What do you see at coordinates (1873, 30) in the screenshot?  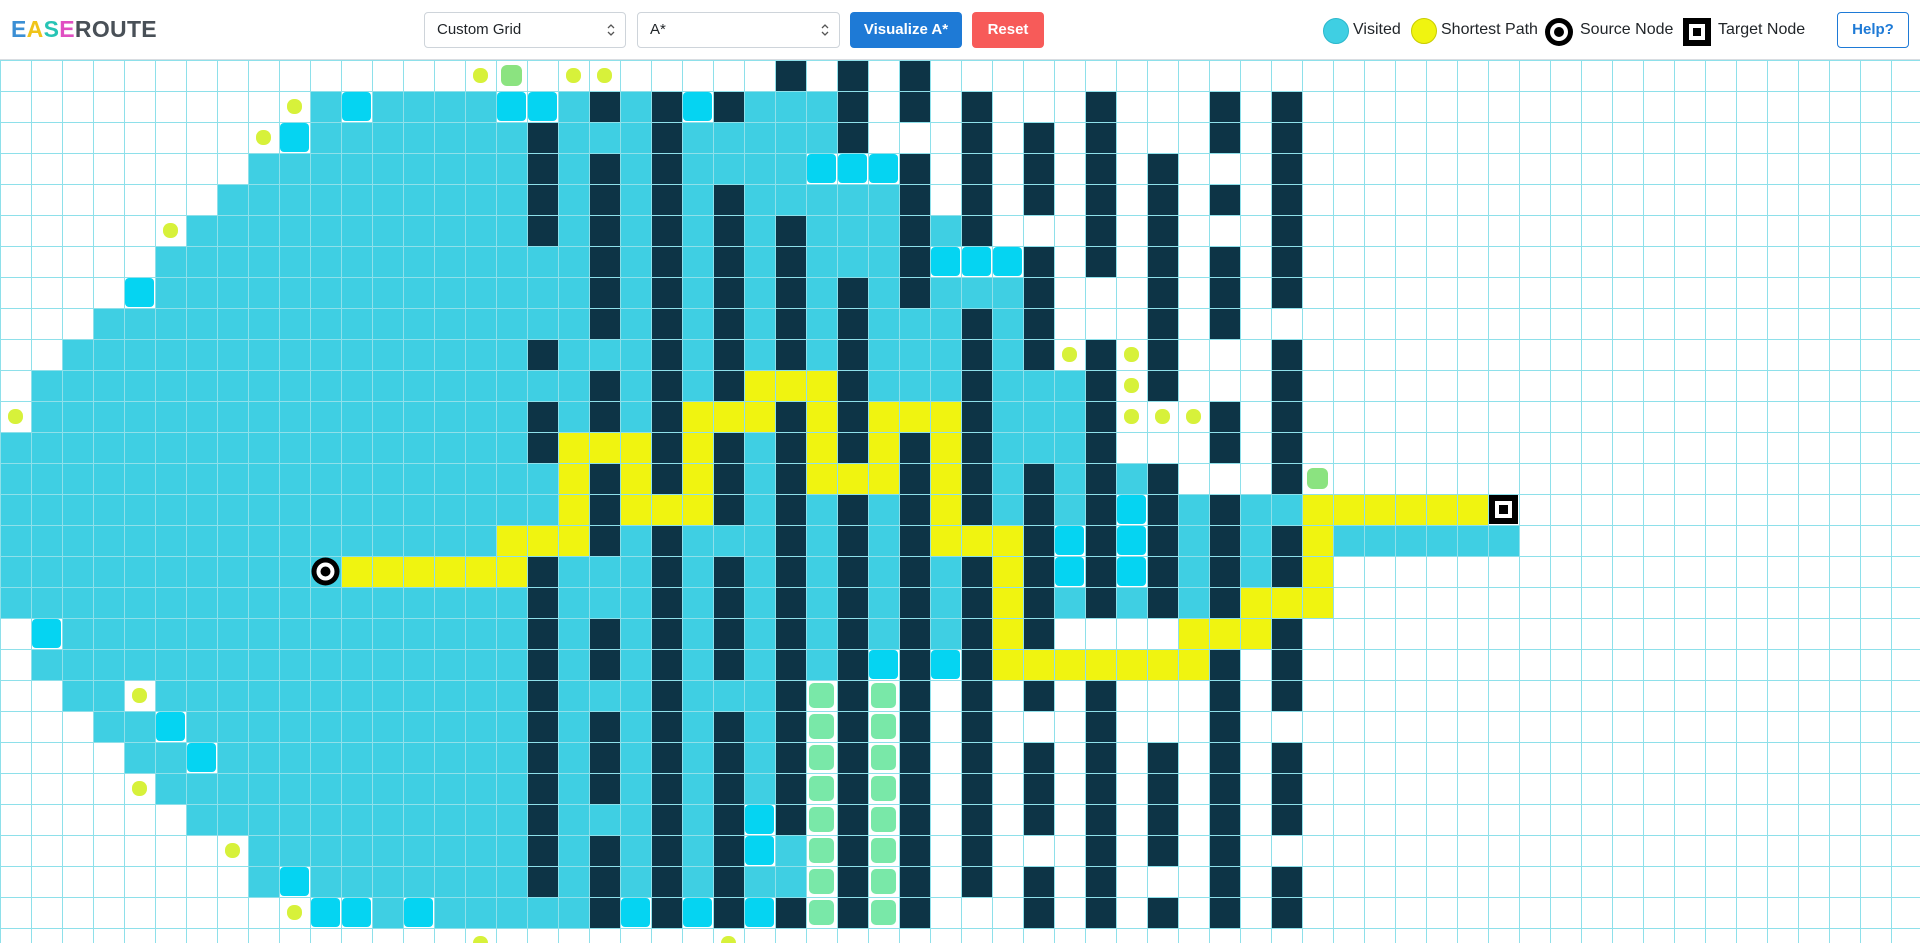 I see `help-button: Help?` at bounding box center [1873, 30].